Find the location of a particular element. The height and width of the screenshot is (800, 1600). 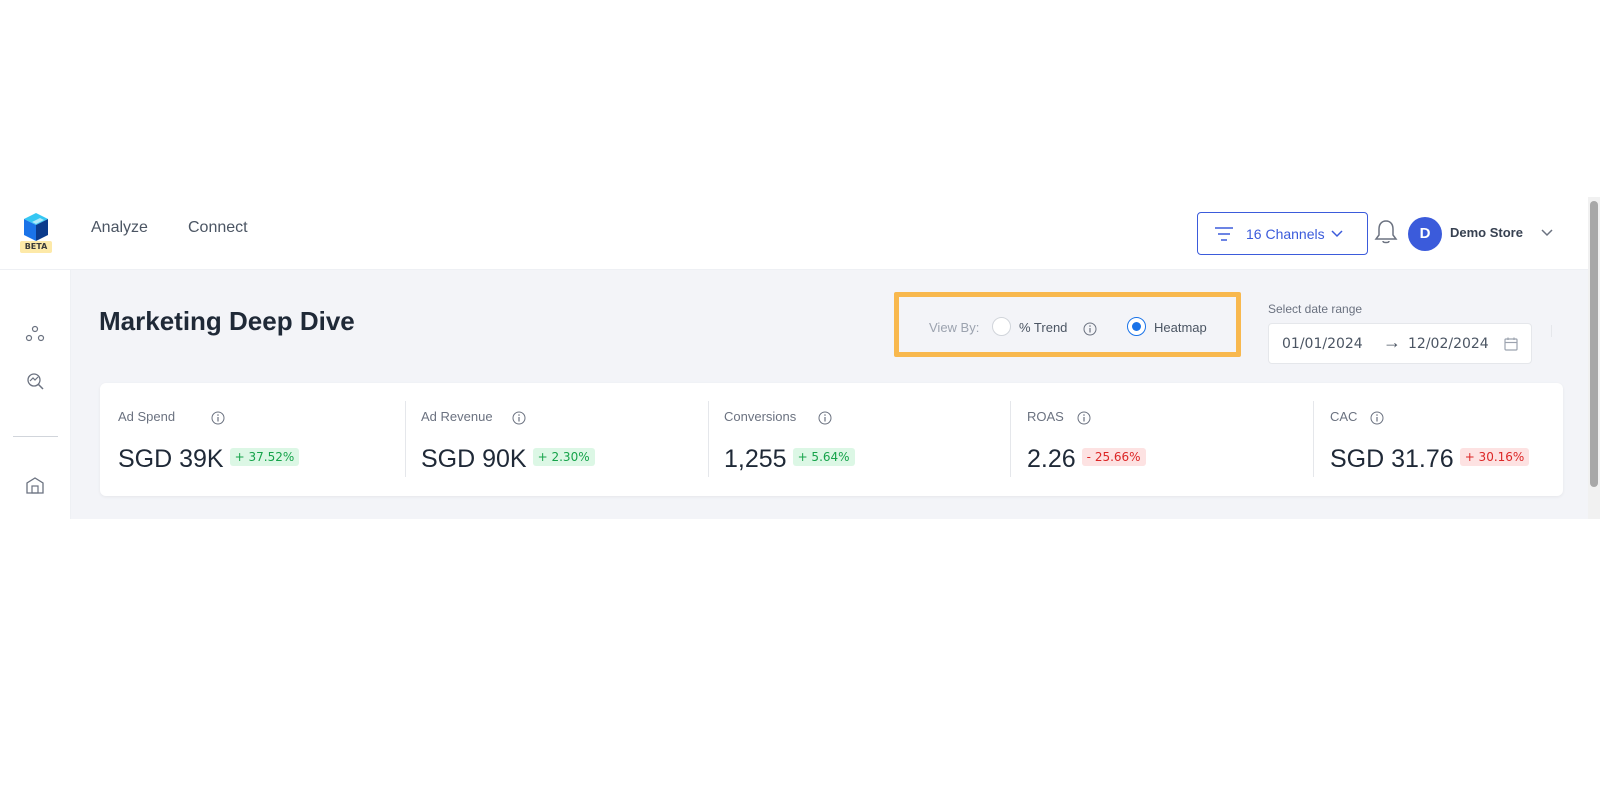

kpi-conversions: Conversions 1,255 + 5.64% is located at coordinates (864, 441).